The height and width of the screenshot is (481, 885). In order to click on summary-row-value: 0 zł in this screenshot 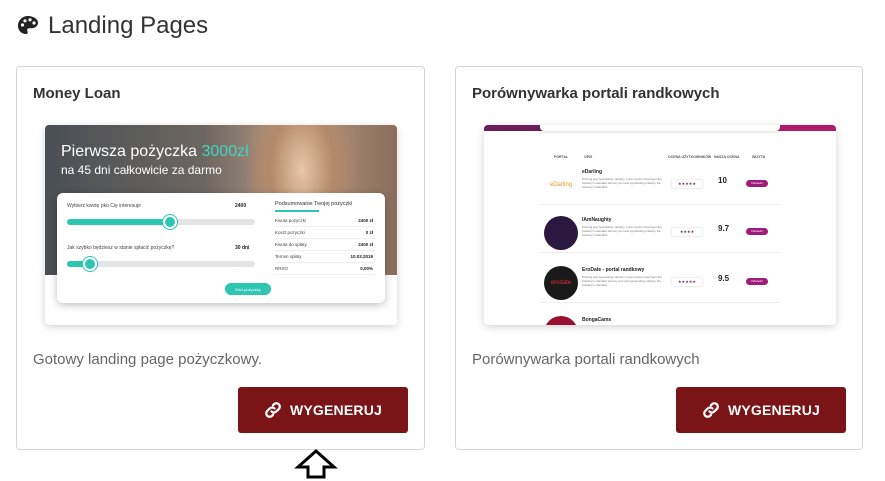, I will do `click(369, 232)`.